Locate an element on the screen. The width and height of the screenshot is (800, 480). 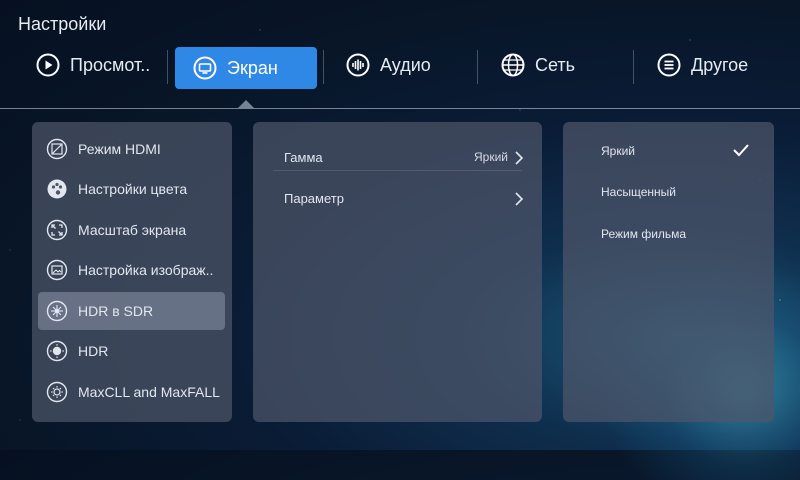
sidebar-item-color-settings: Настройки цвета is located at coordinates (131, 189).